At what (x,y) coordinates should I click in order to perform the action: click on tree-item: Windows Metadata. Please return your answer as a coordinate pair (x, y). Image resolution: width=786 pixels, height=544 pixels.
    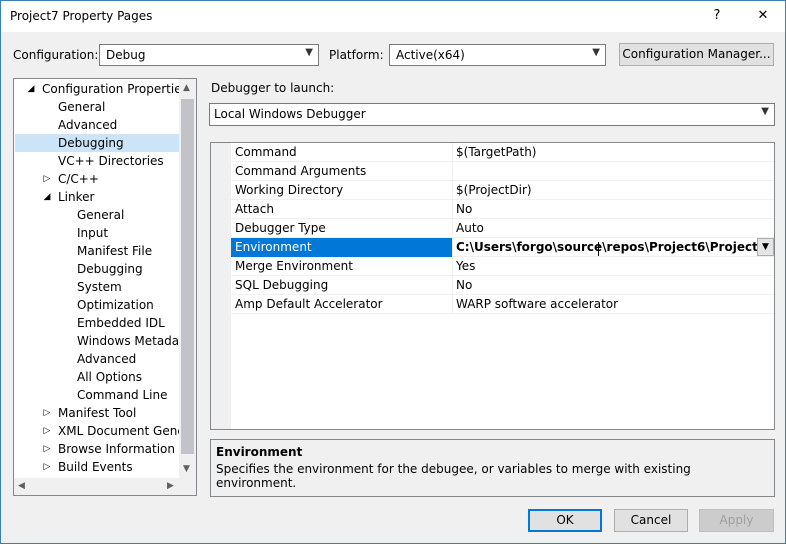
    Looking at the image, I should click on (103, 341).